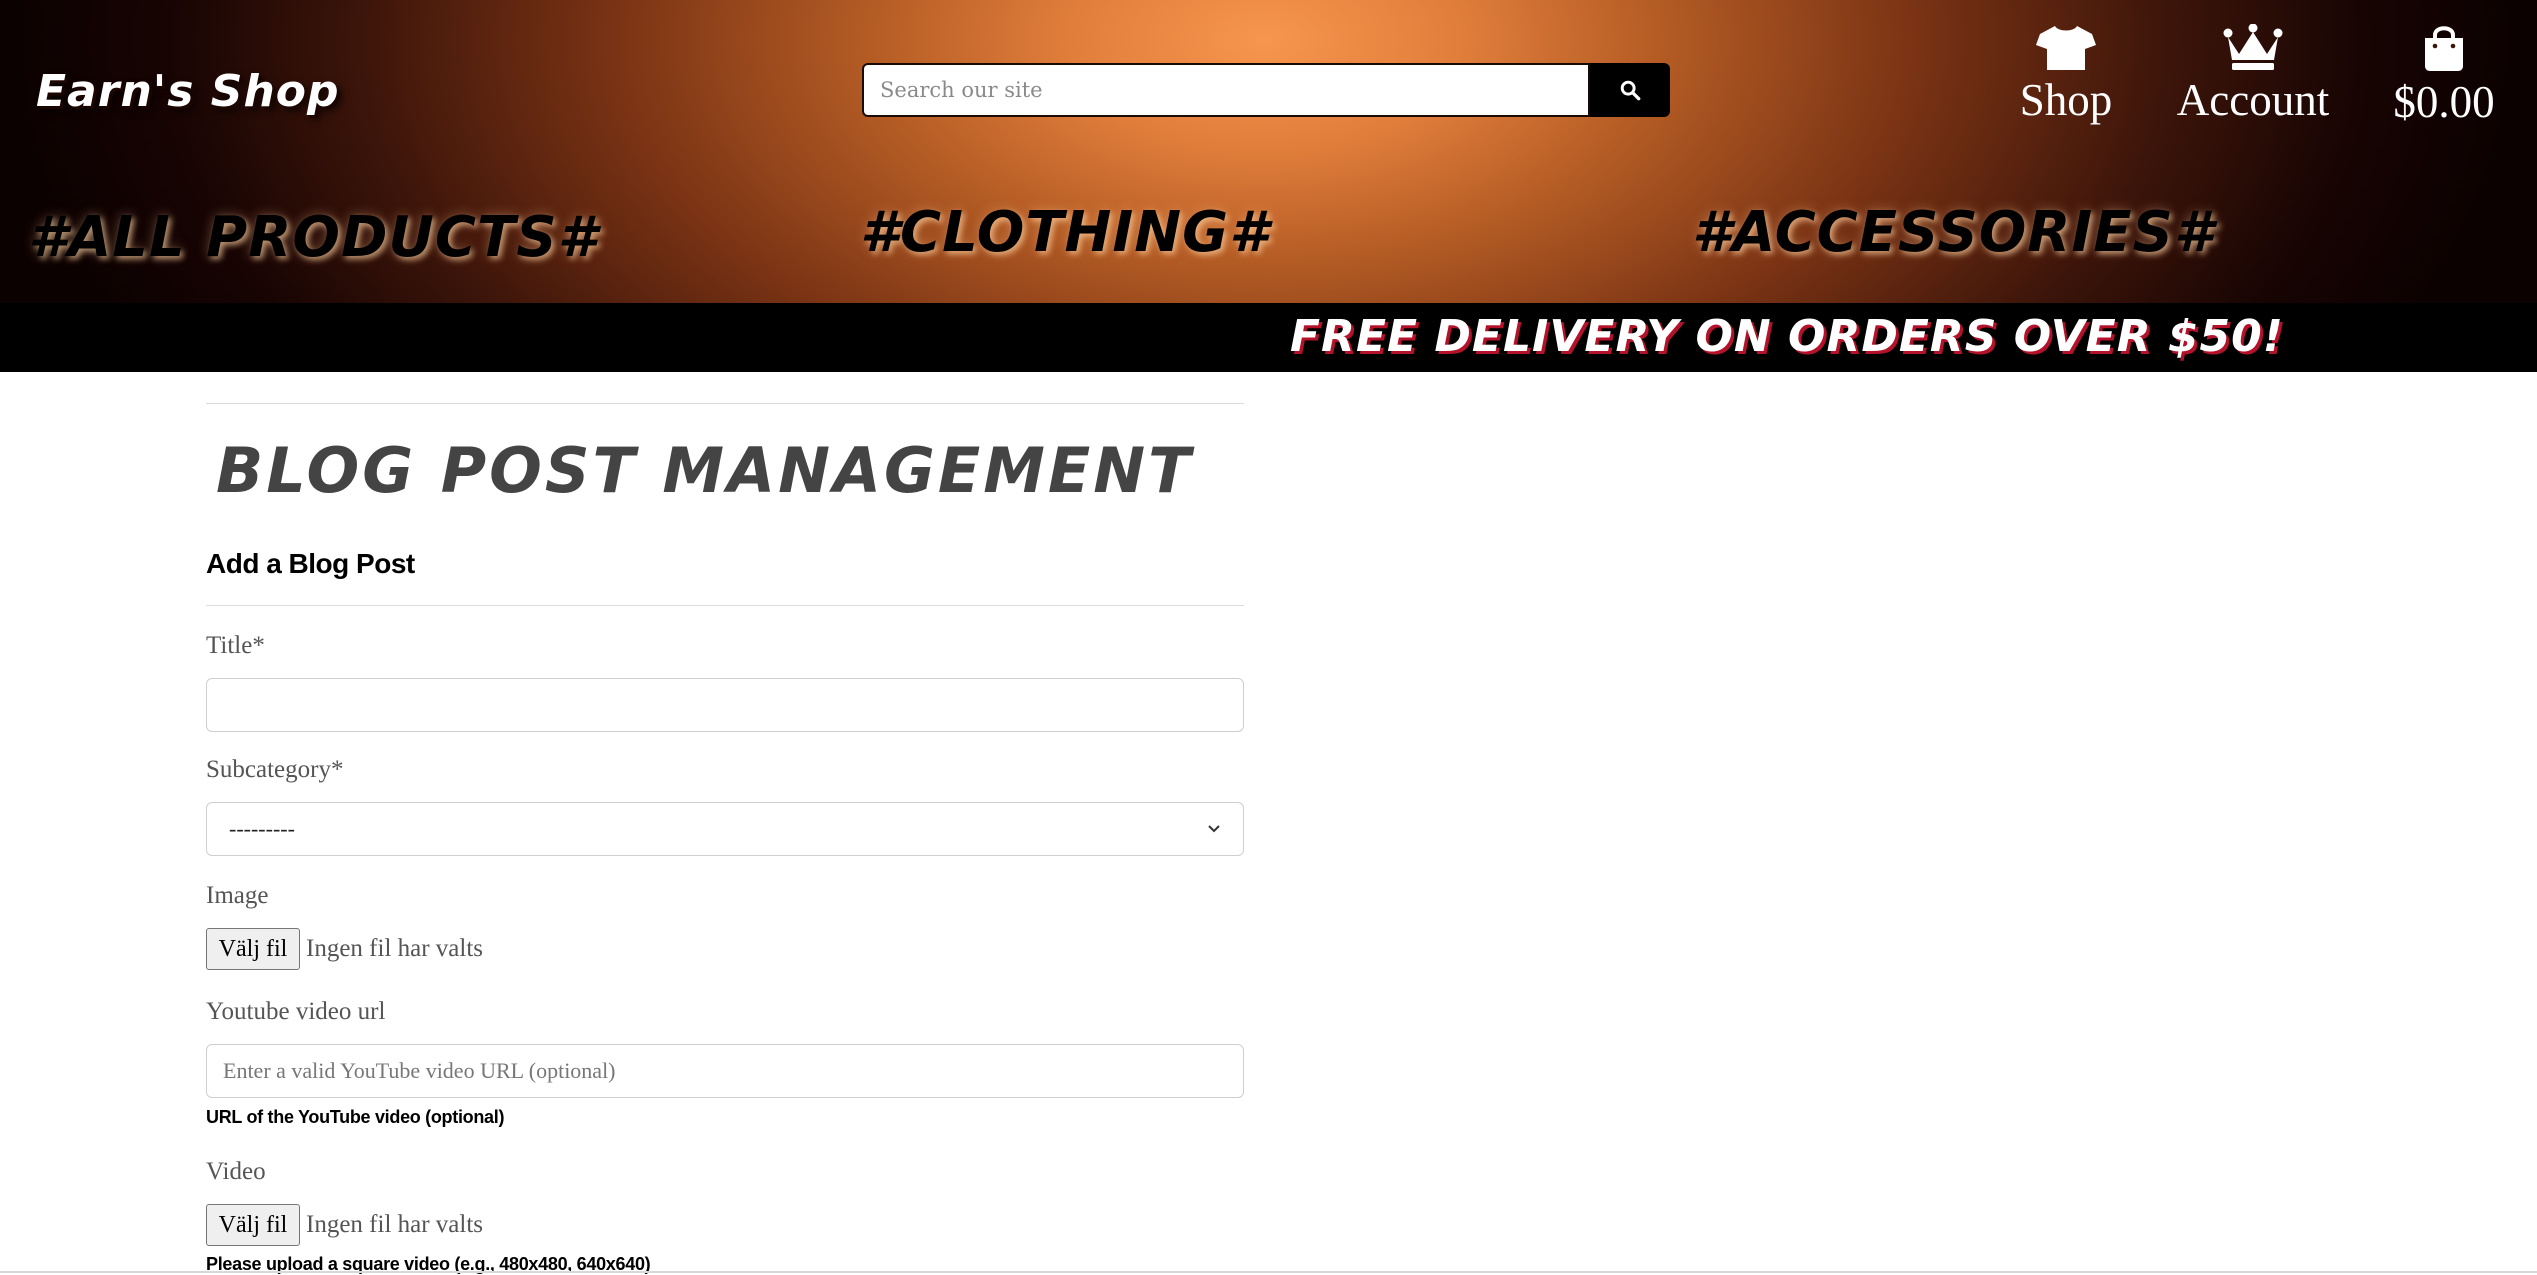  What do you see at coordinates (705, 470) in the screenshot?
I see `page-title: BLOG POST MANAGEMENT` at bounding box center [705, 470].